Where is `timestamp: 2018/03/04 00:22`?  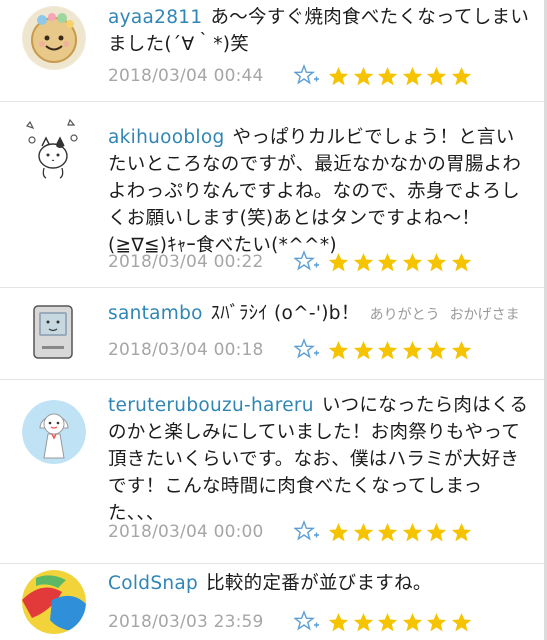
timestamp: 2018/03/04 00:22 is located at coordinates (186, 262).